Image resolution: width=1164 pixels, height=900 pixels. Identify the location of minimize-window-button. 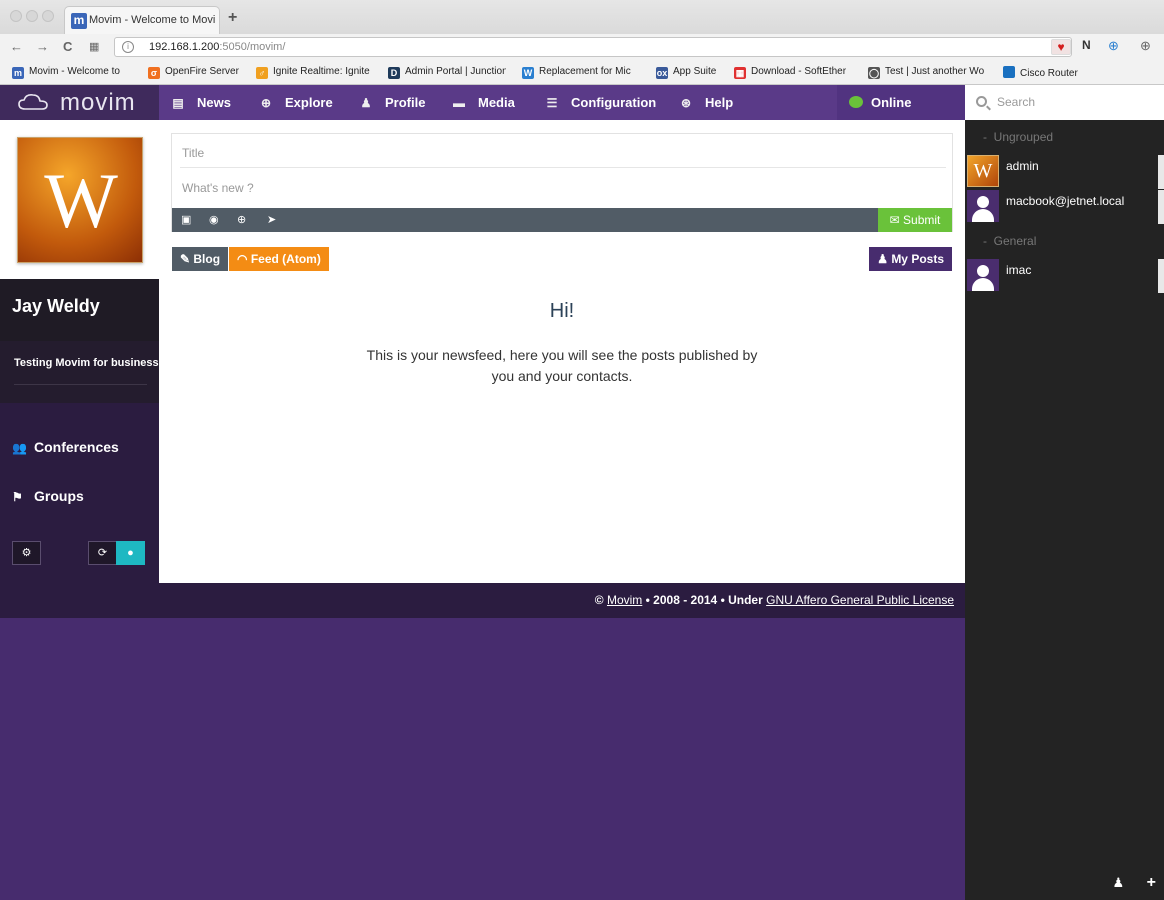
(32, 16).